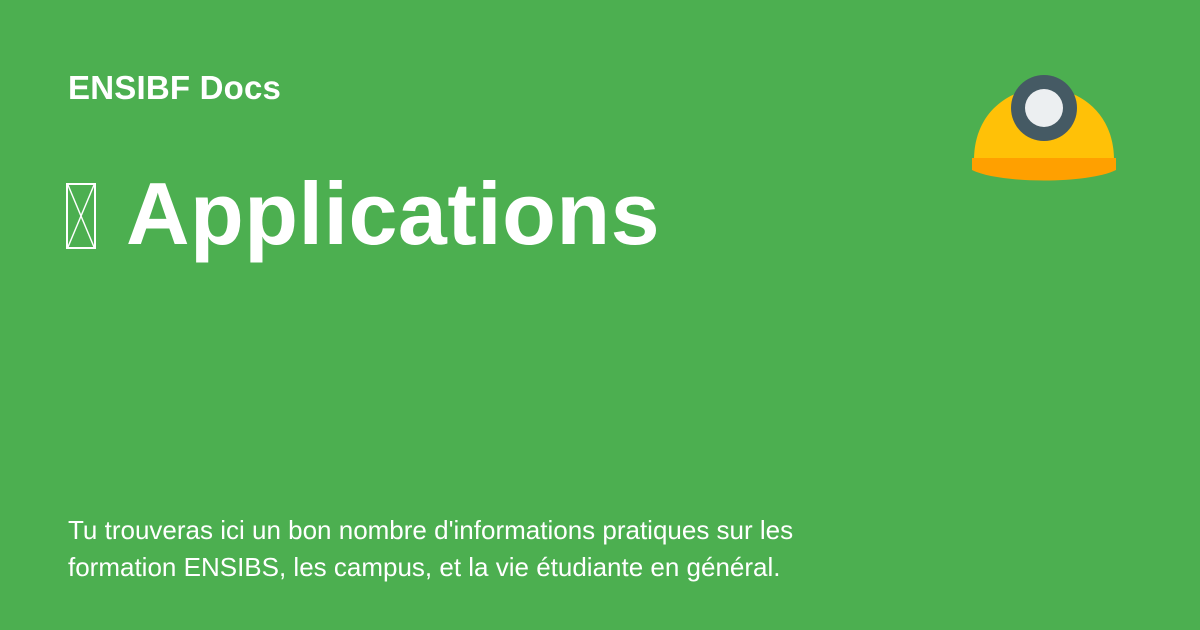  Describe the element at coordinates (175, 87) in the screenshot. I see `site-name: ENSIBF Docs` at that location.